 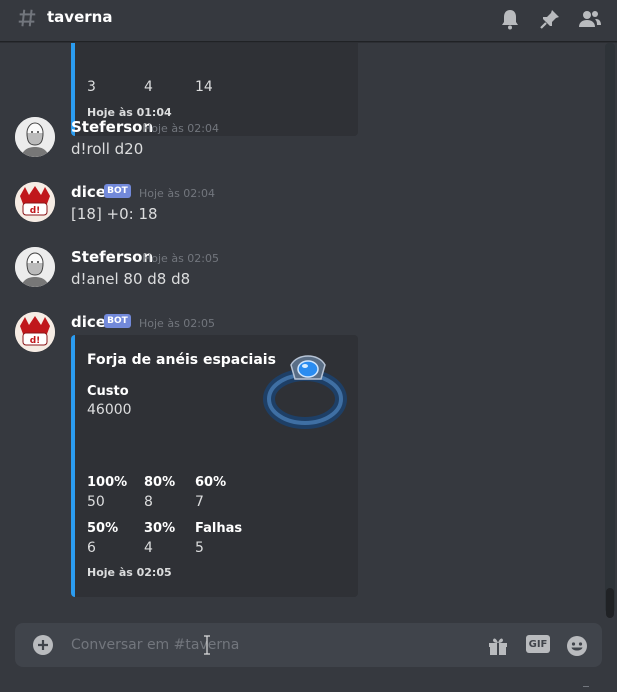 What do you see at coordinates (610, 603) in the screenshot?
I see `scrollbar-thumb` at bounding box center [610, 603].